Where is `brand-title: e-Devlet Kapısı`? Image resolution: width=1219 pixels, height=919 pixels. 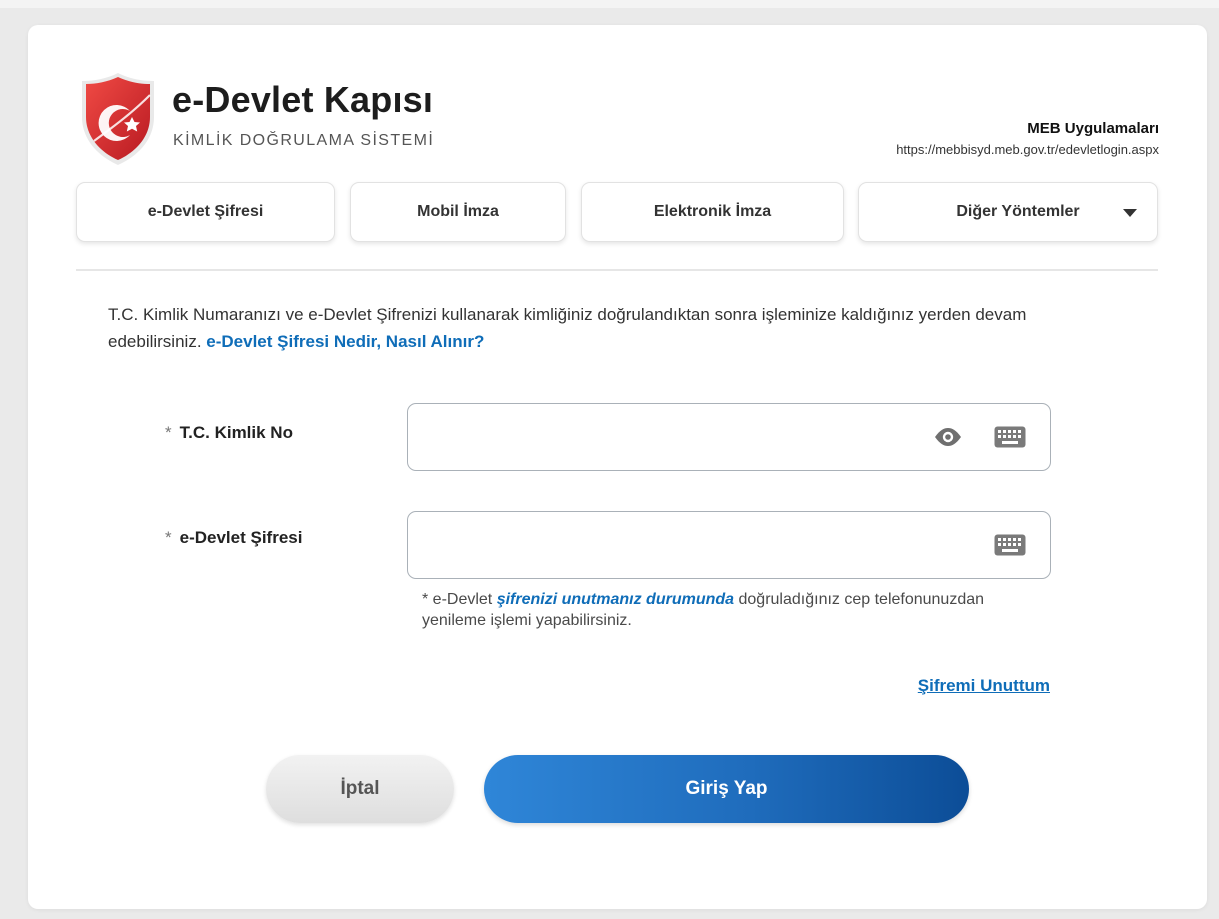 brand-title: e-Devlet Kapısı is located at coordinates (303, 99).